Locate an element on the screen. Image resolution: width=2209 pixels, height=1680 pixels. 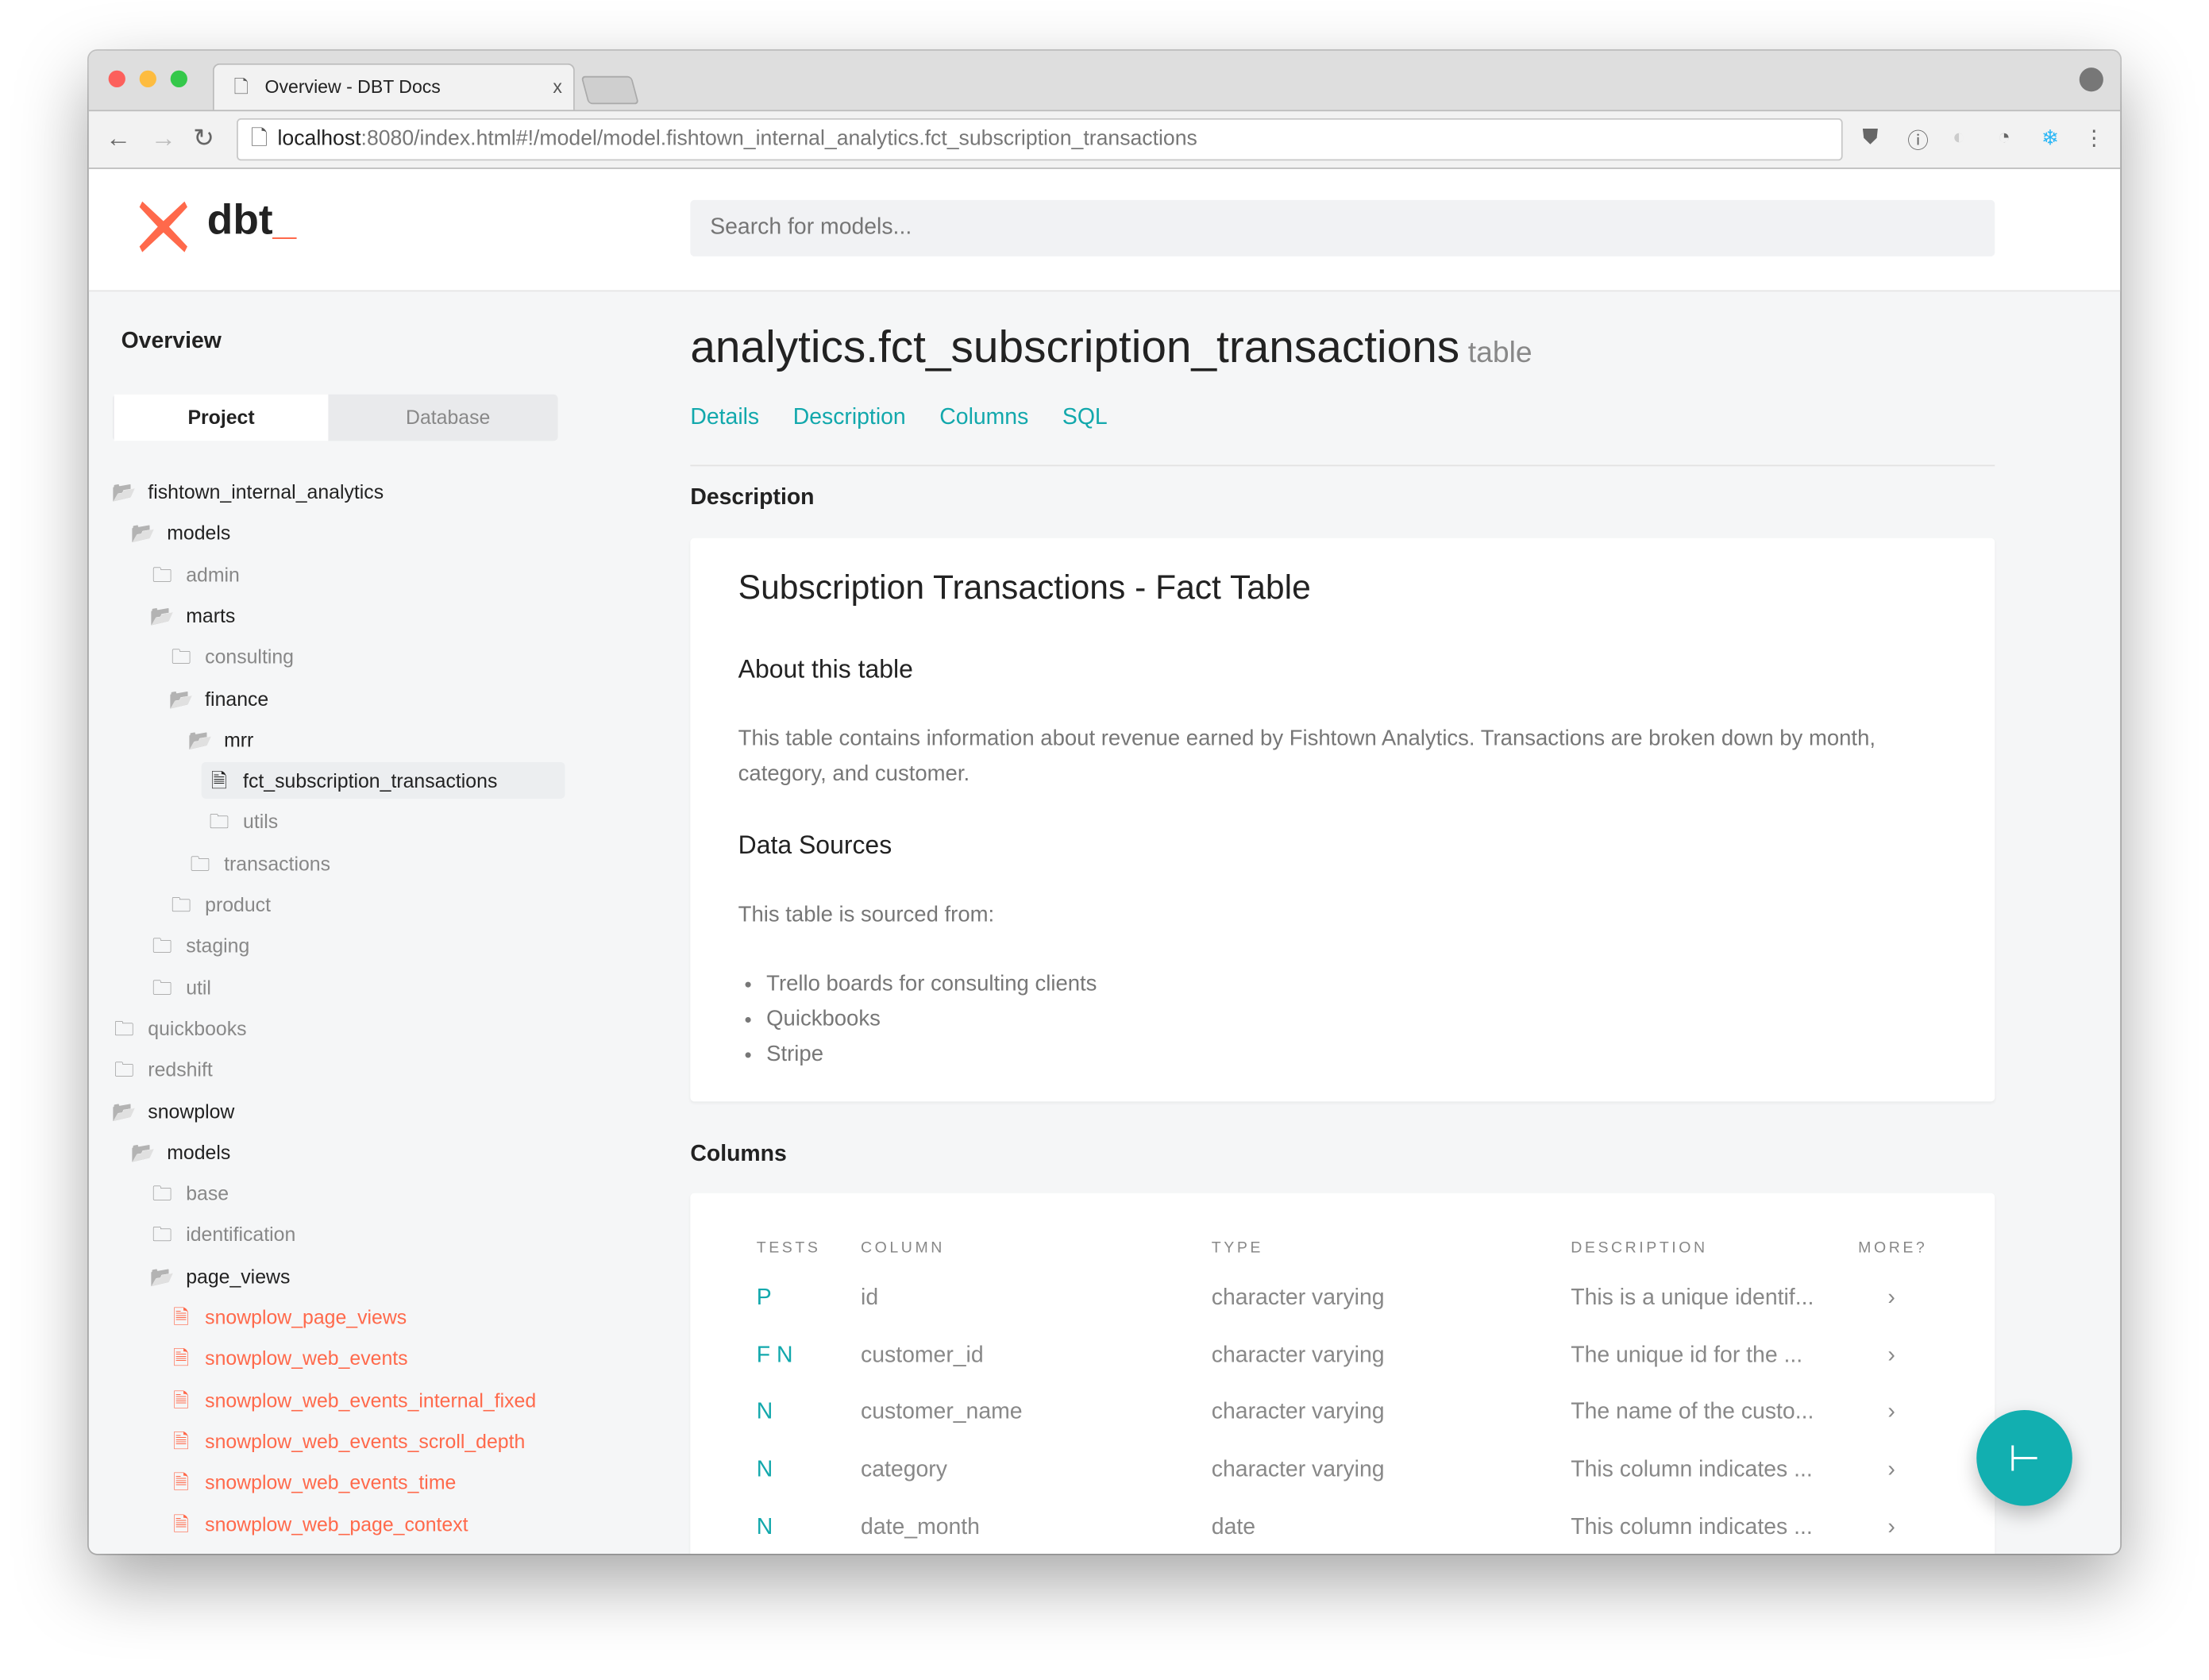
tree-item-label: snowplow_web_events_internal_fixed is located at coordinates (371, 1400).